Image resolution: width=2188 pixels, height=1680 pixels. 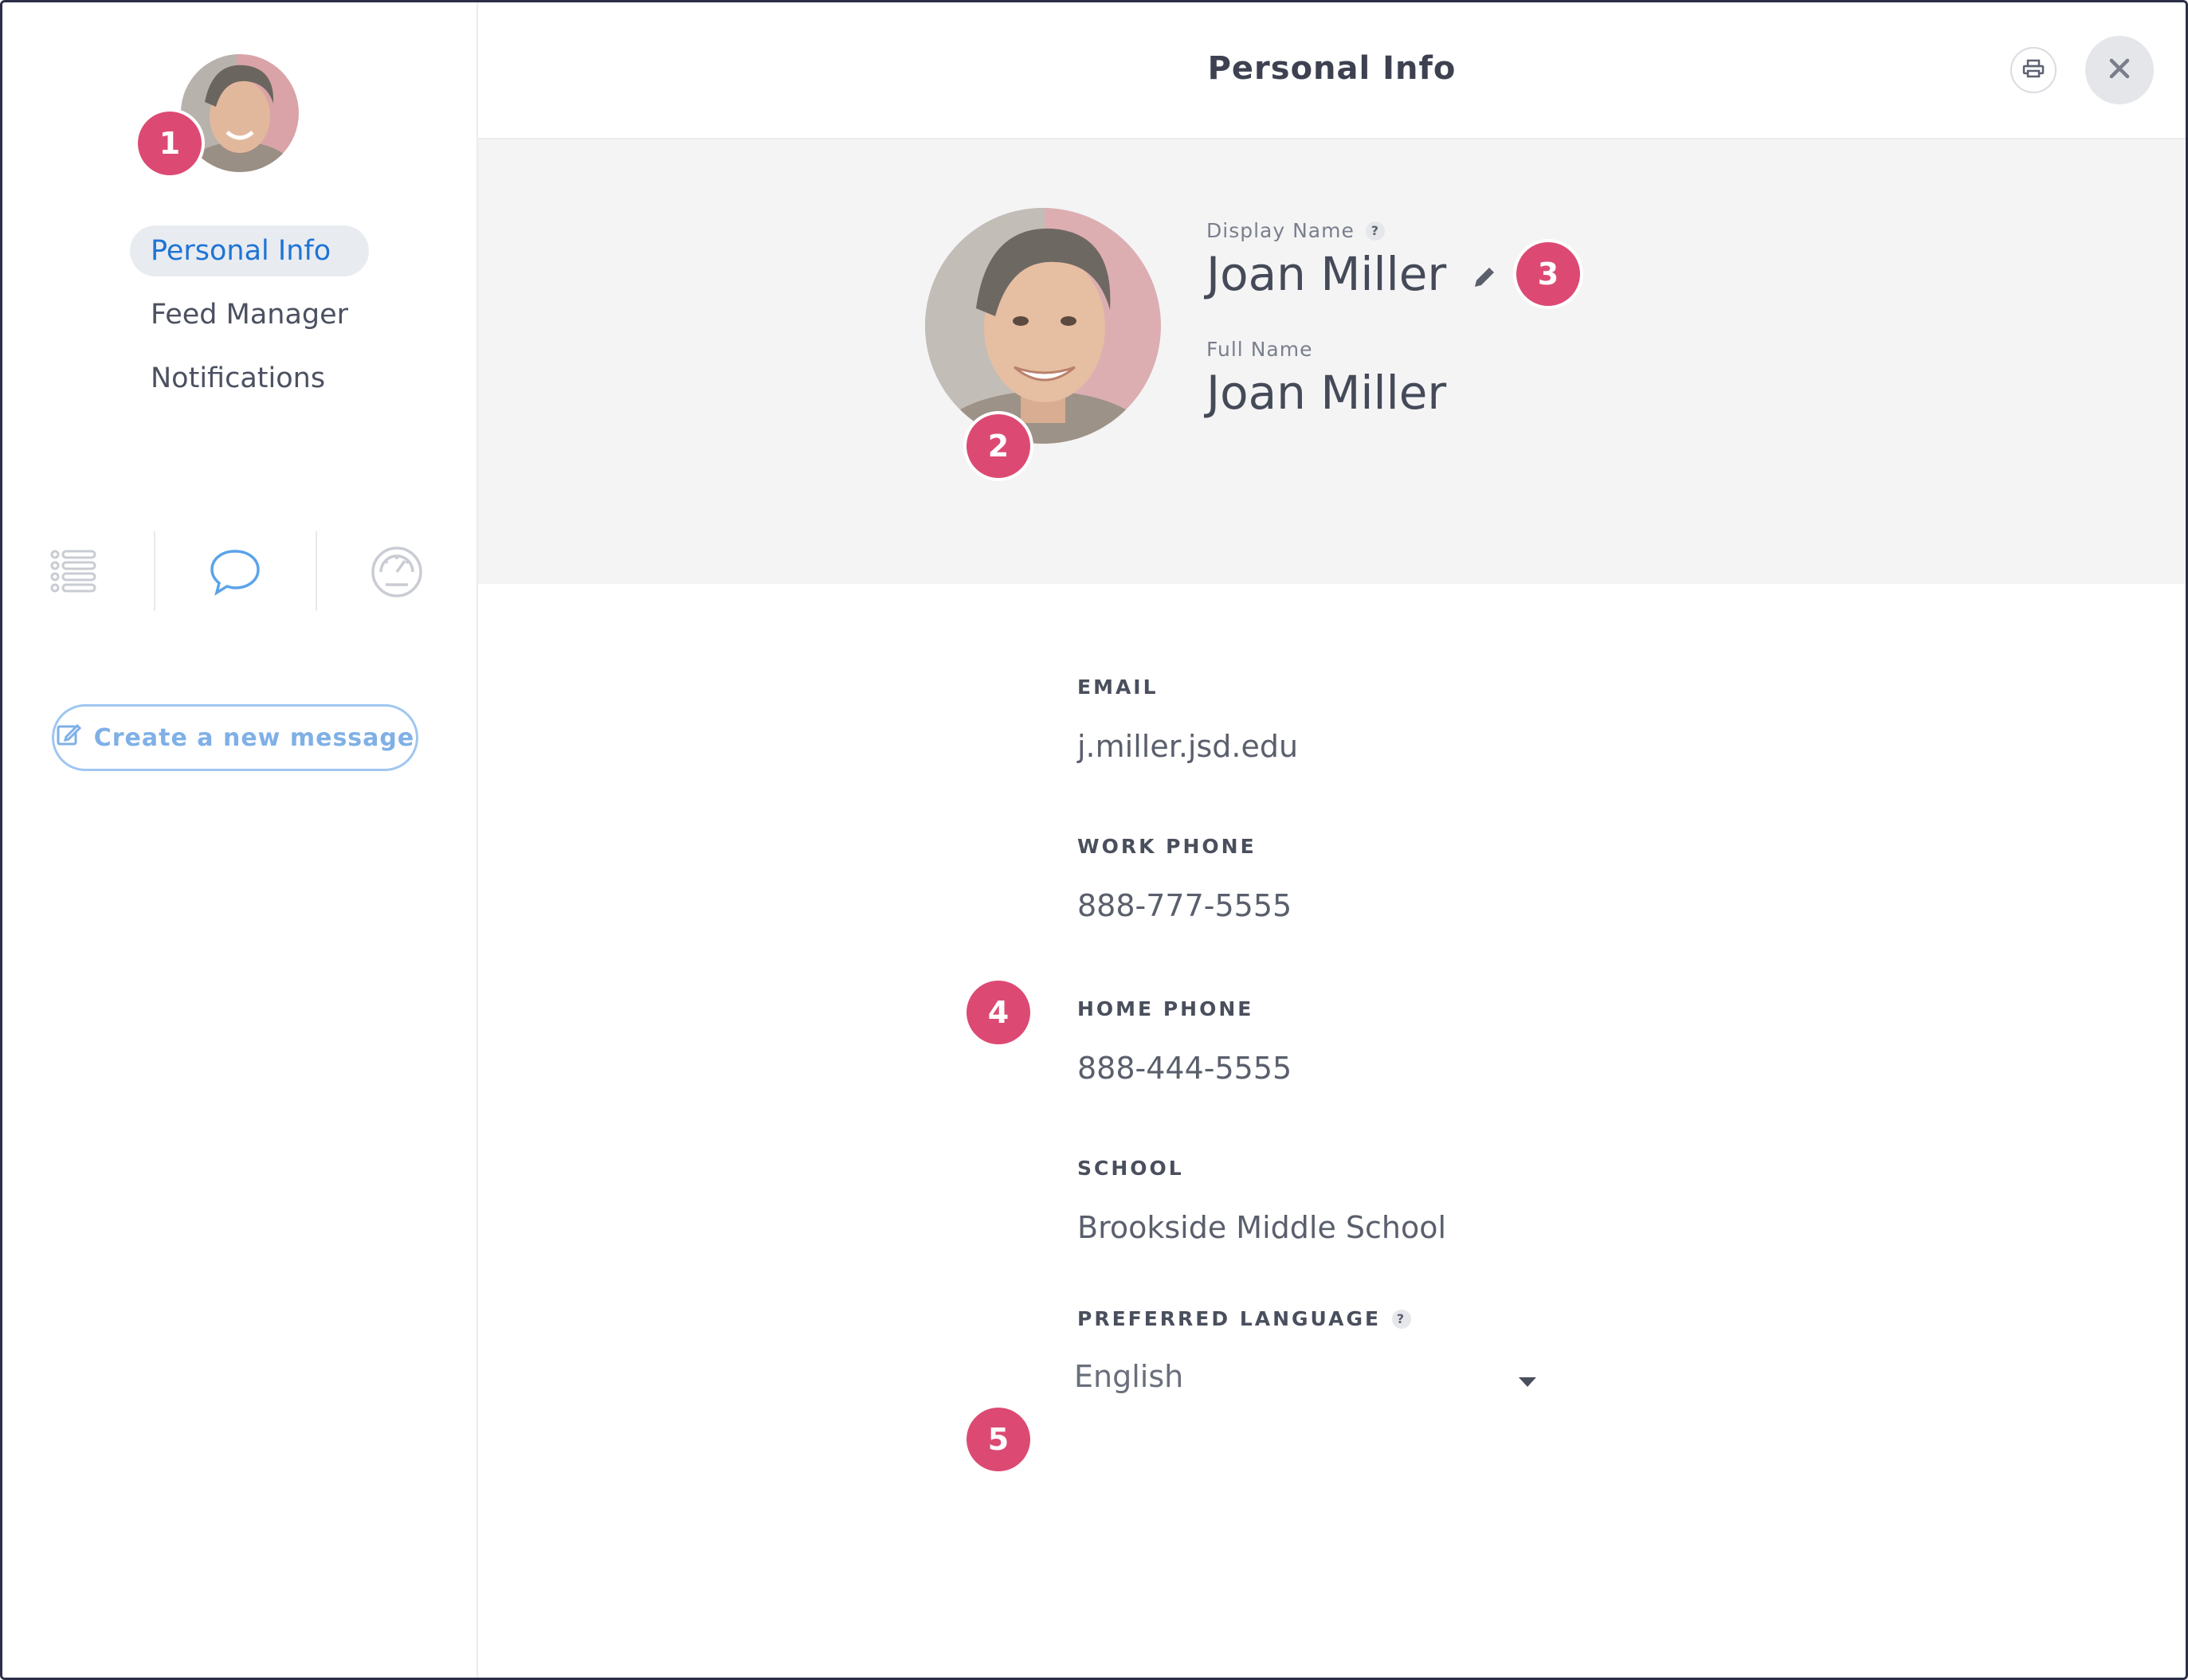 I want to click on sidebar-tab-icons, so click(x=240, y=572).